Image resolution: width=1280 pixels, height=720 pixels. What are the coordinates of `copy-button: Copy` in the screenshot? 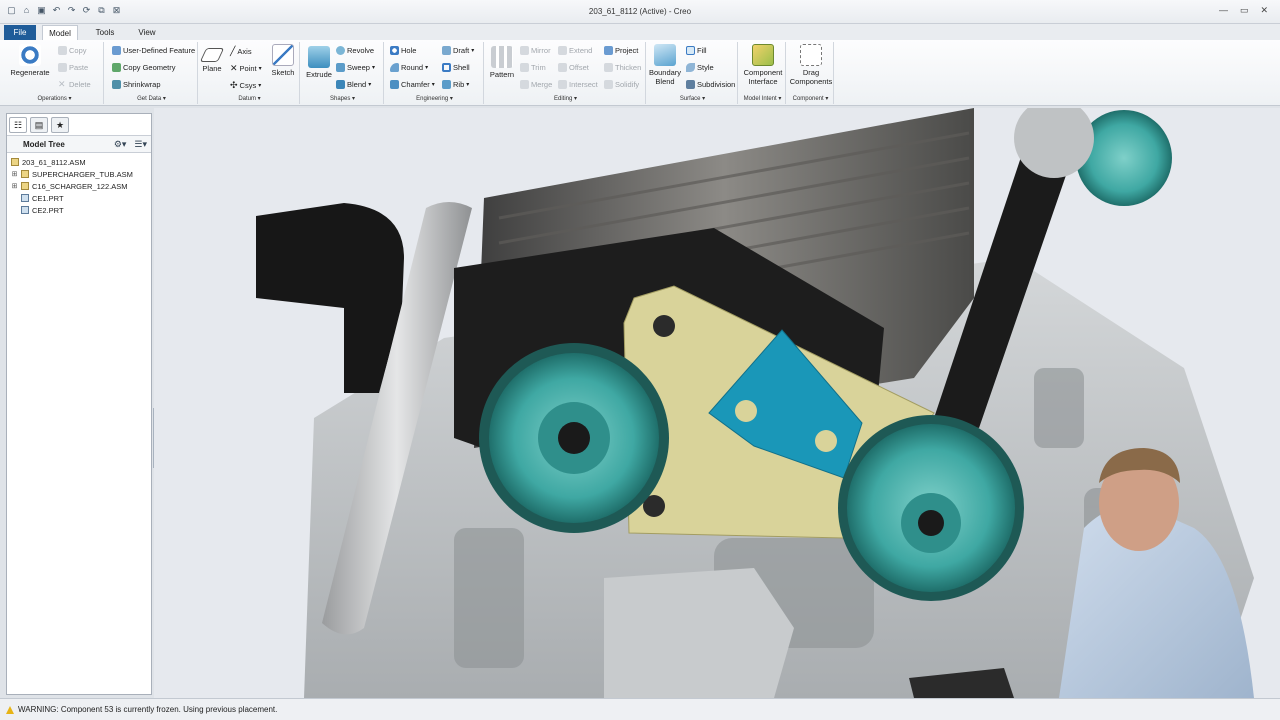 It's located at (72, 50).